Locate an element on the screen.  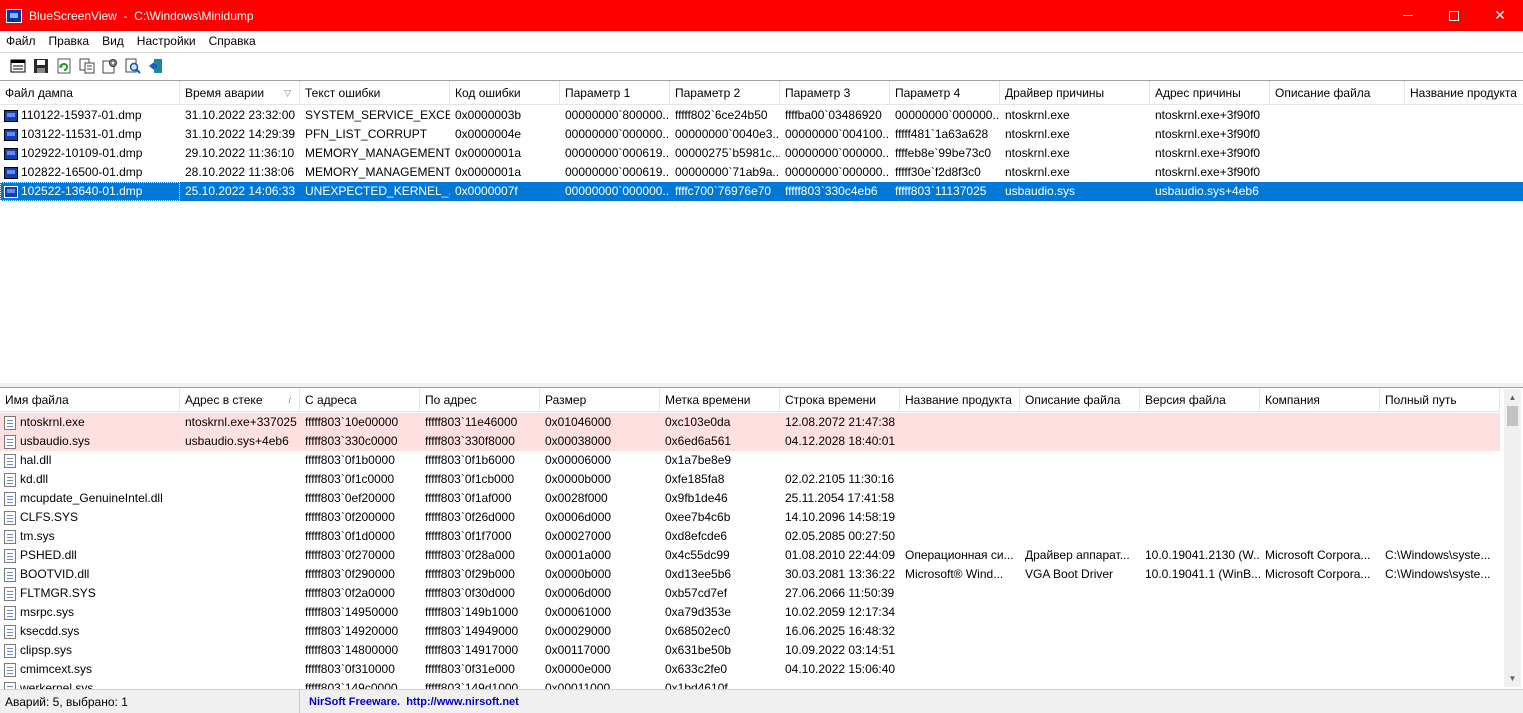
column-header: Код ошибки is located at coordinates (505, 93).